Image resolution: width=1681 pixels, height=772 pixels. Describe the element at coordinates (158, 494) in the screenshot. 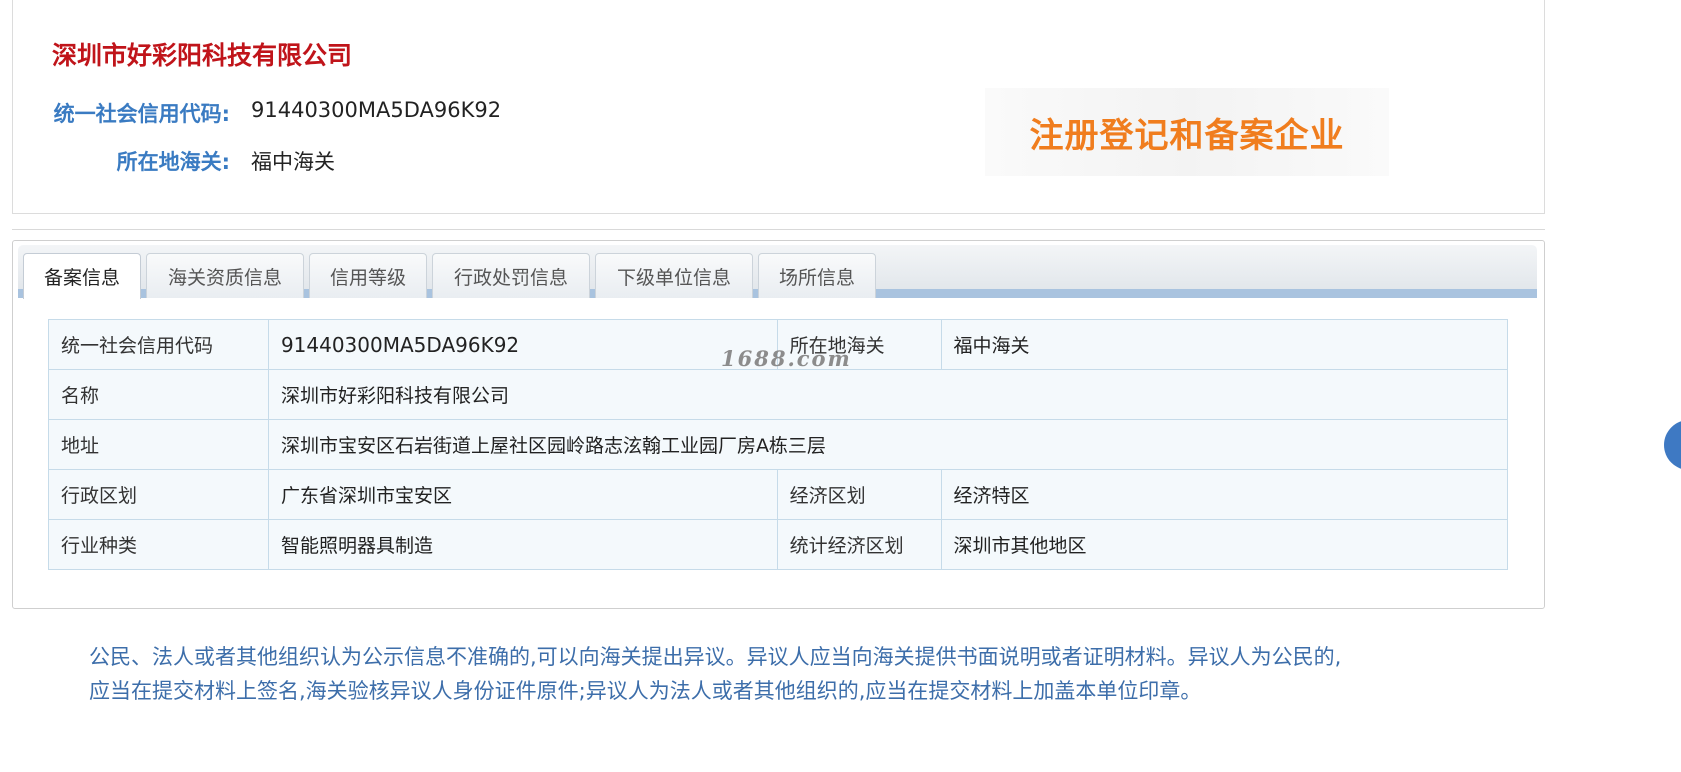

I see `table-key-cell: 行政区划` at that location.